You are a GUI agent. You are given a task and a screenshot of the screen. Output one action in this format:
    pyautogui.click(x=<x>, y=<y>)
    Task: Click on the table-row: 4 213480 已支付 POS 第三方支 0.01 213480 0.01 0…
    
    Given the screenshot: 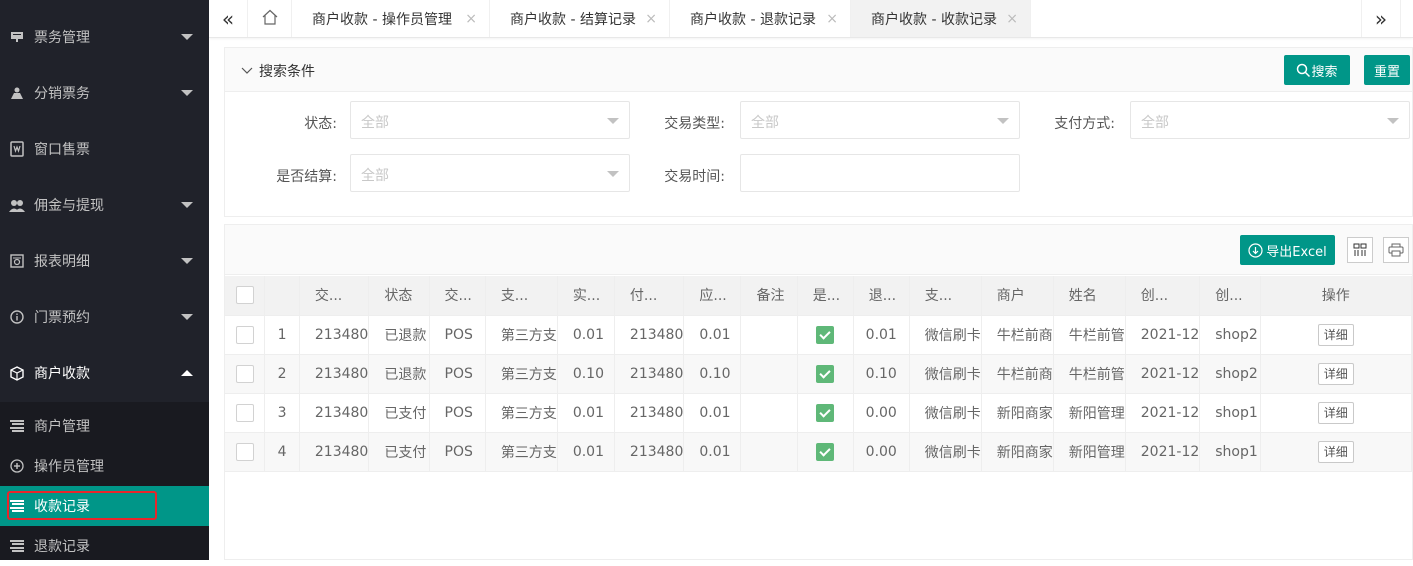 What is the action you would take?
    pyautogui.click(x=819, y=452)
    